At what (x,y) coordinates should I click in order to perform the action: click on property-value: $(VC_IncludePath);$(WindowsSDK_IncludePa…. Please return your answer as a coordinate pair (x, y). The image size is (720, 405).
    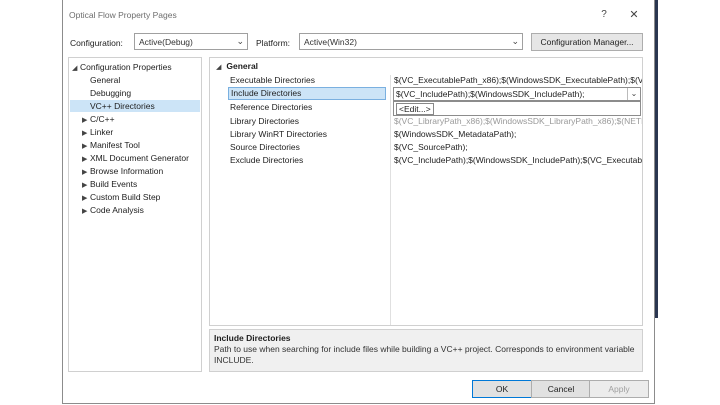
    Looking at the image, I should click on (518, 160).